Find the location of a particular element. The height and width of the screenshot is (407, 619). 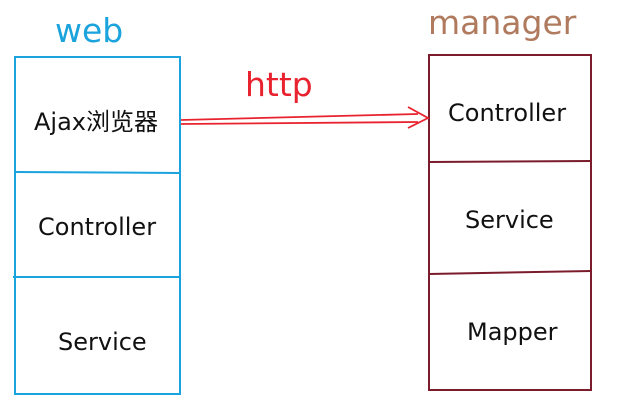

web-layer-controller: Controller is located at coordinates (97, 227).